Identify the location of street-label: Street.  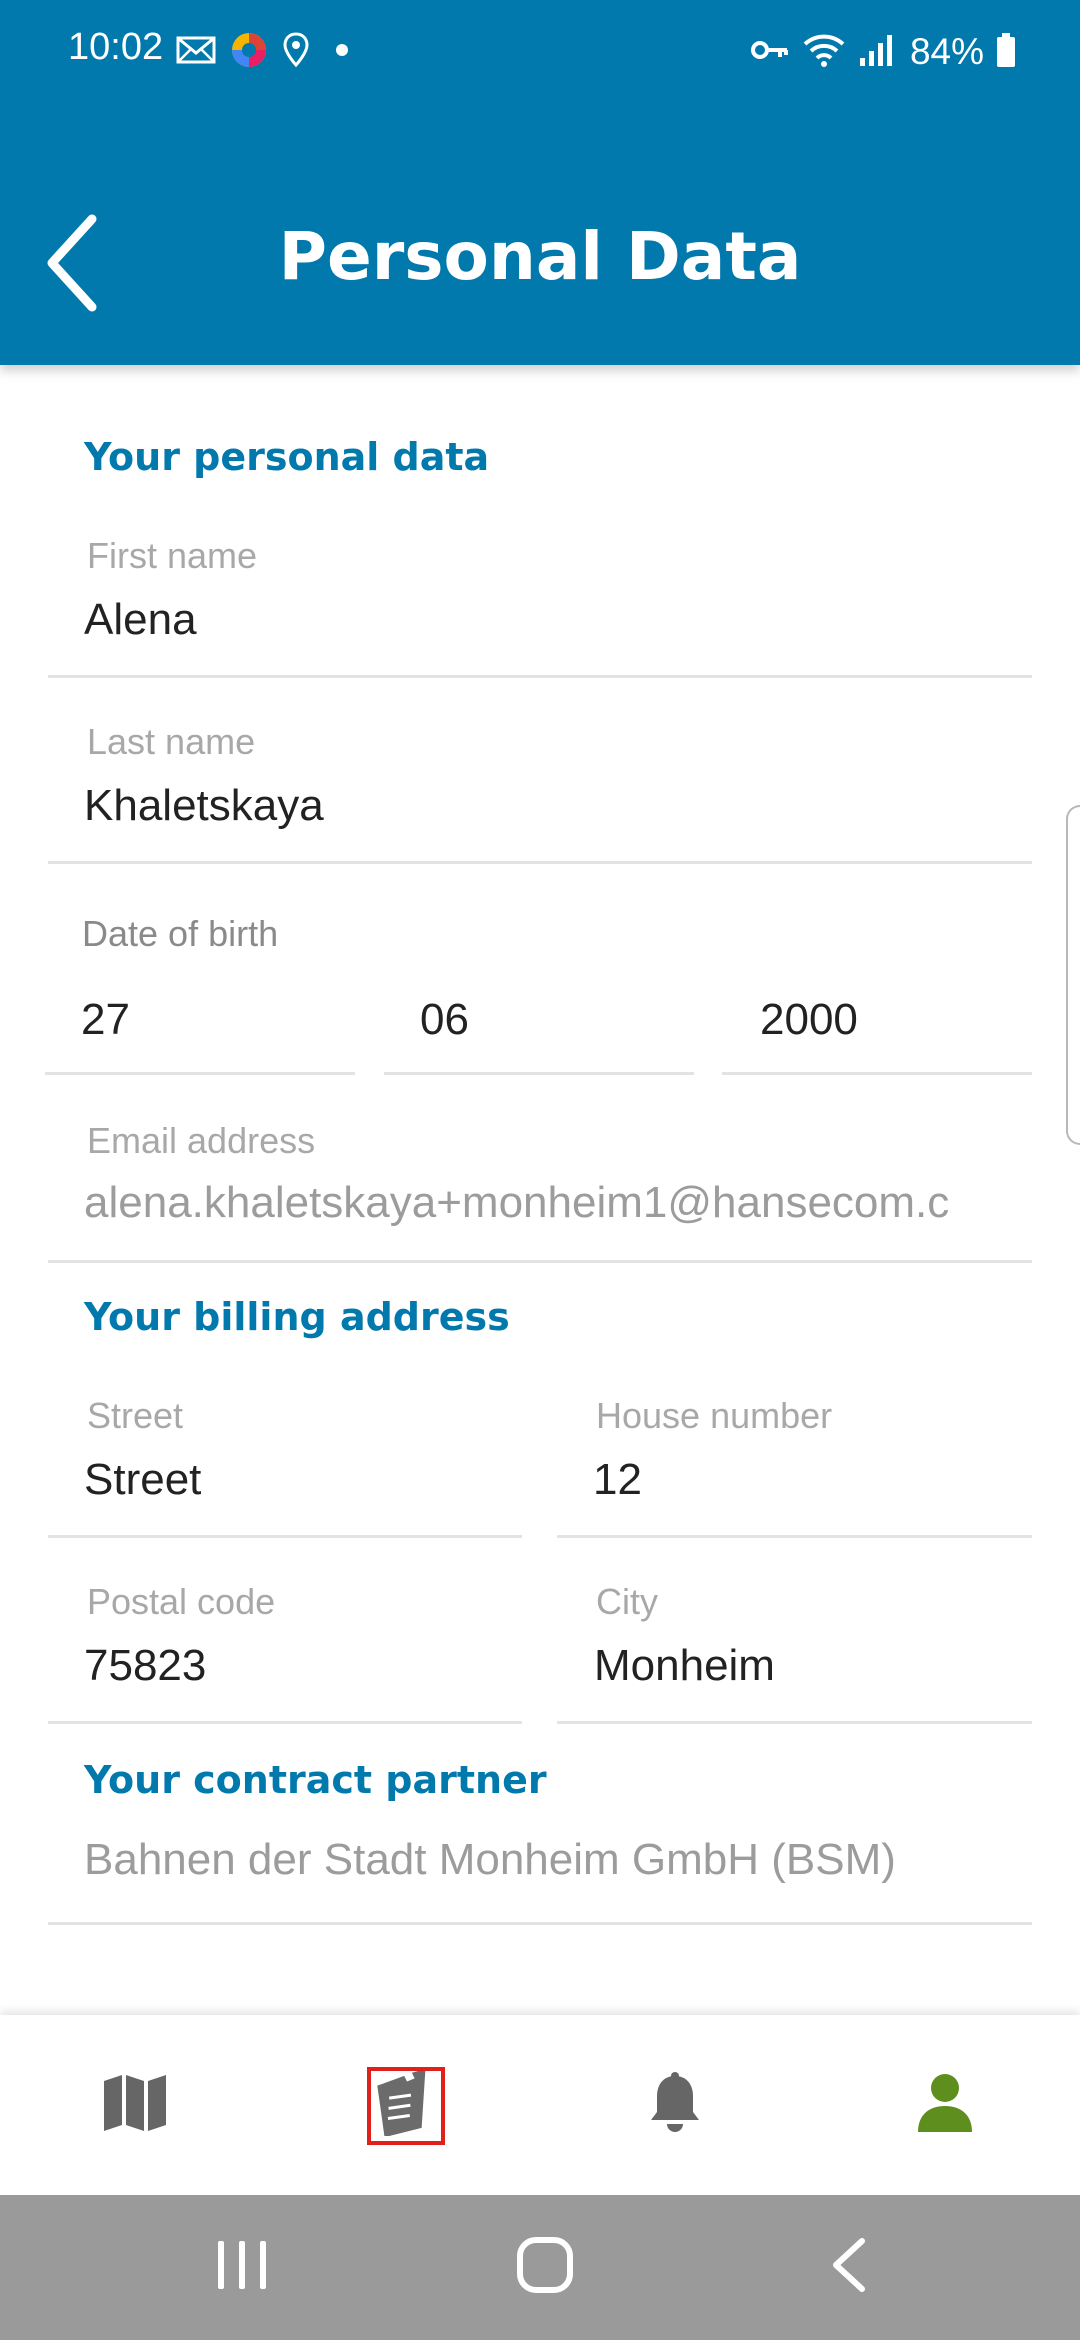
(135, 1415).